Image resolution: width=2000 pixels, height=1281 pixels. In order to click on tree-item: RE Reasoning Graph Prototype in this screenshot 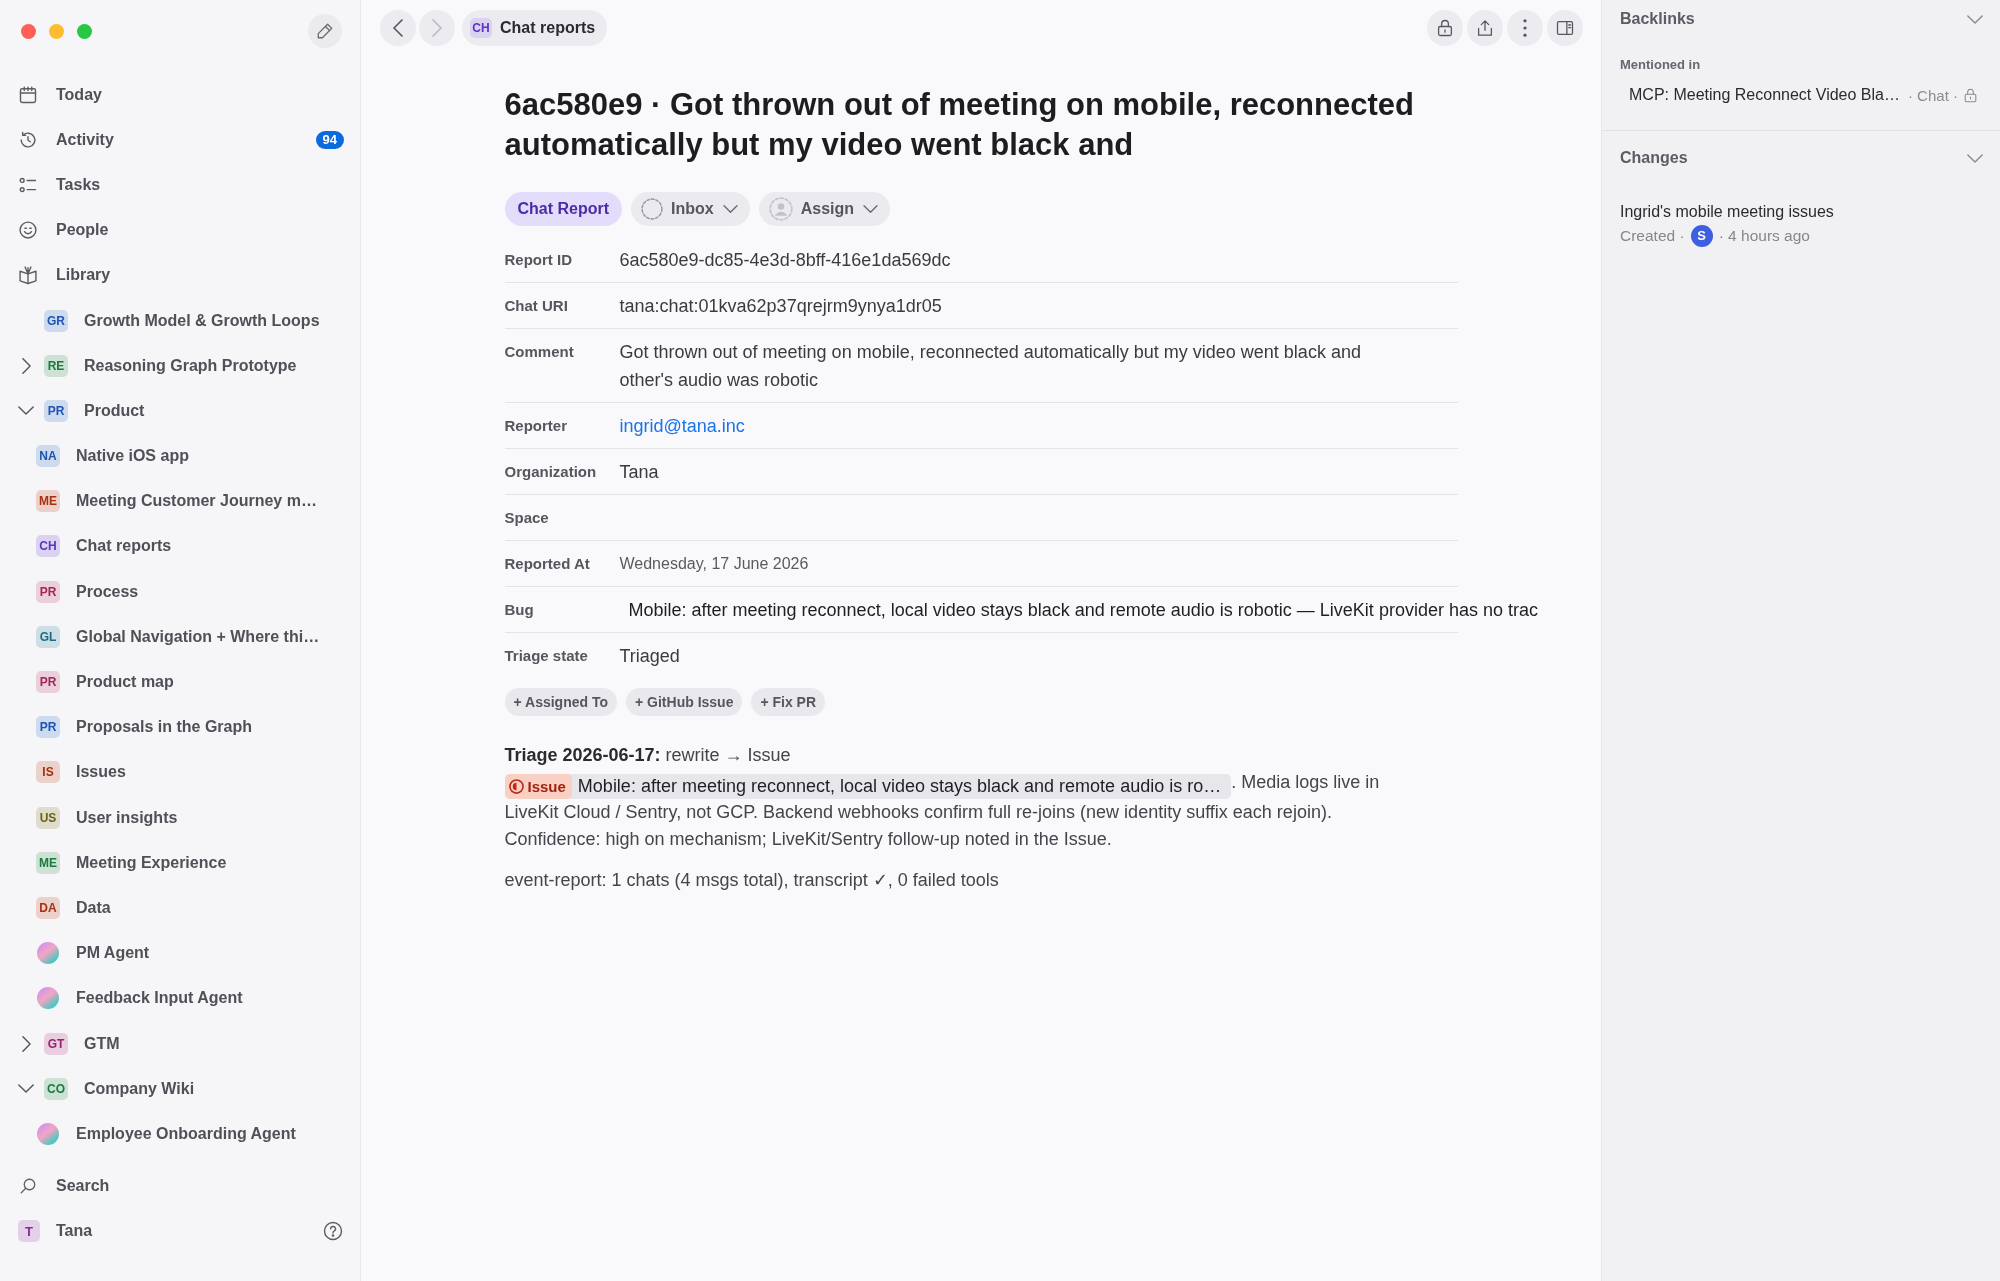, I will do `click(180, 366)`.